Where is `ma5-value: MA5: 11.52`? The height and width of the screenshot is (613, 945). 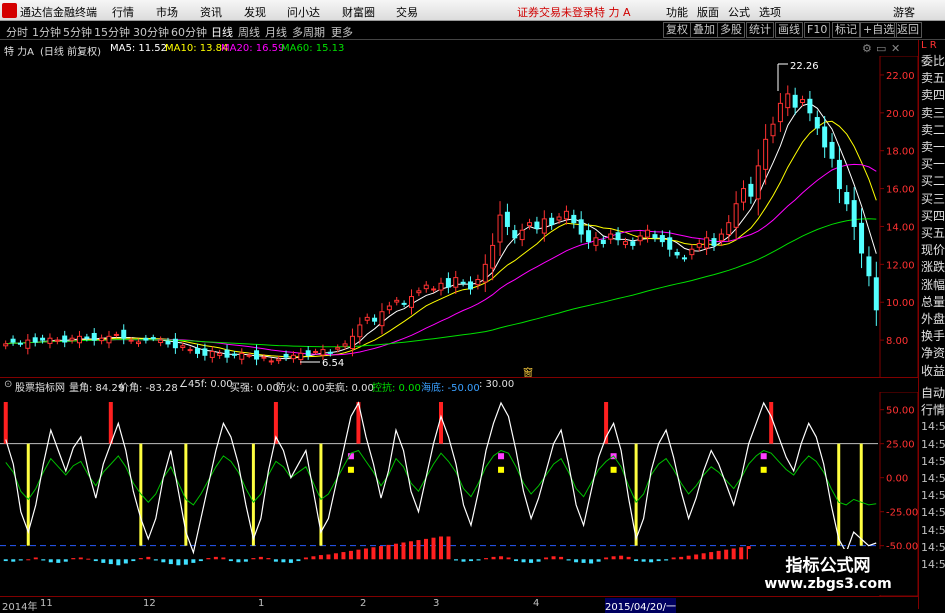 ma5-value: MA5: 11.52 is located at coordinates (139, 48).